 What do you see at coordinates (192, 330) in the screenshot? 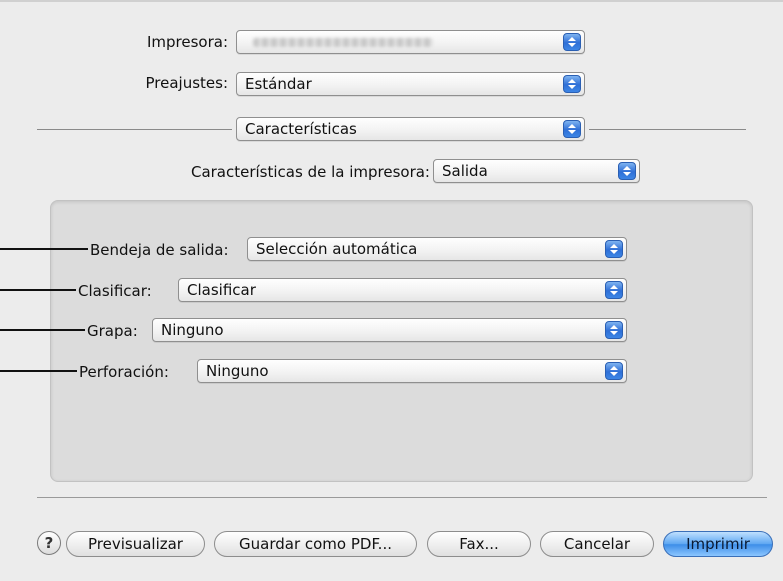
I see `staple-value: Ninguno` at bounding box center [192, 330].